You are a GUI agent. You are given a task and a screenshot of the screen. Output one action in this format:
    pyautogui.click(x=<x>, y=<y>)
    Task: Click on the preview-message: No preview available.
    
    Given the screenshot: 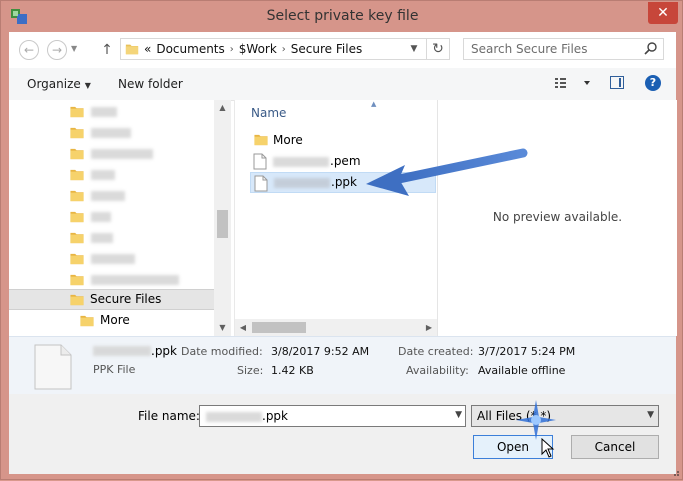 What is the action you would take?
    pyautogui.click(x=557, y=217)
    